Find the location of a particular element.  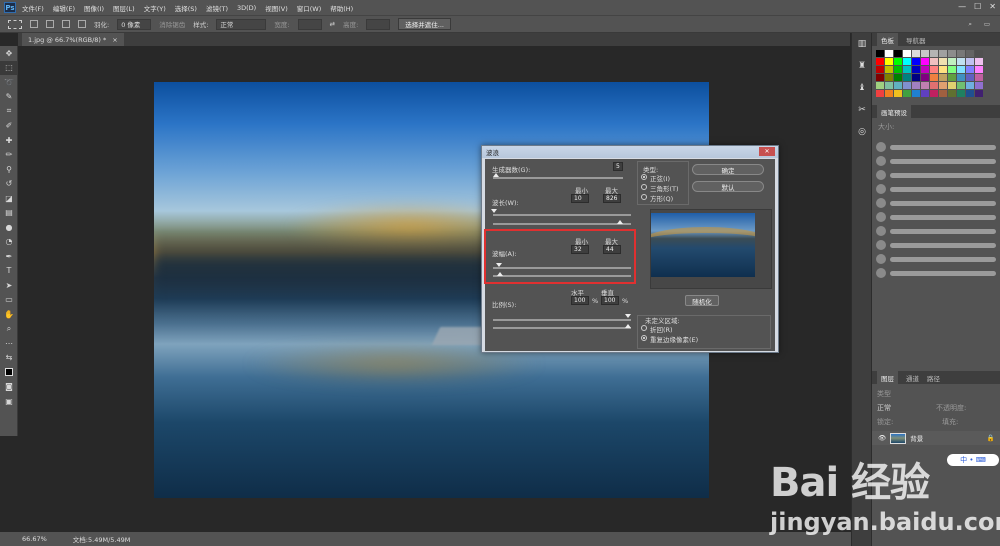

pen-tool-icon: ✒ is located at coordinates (9, 256).